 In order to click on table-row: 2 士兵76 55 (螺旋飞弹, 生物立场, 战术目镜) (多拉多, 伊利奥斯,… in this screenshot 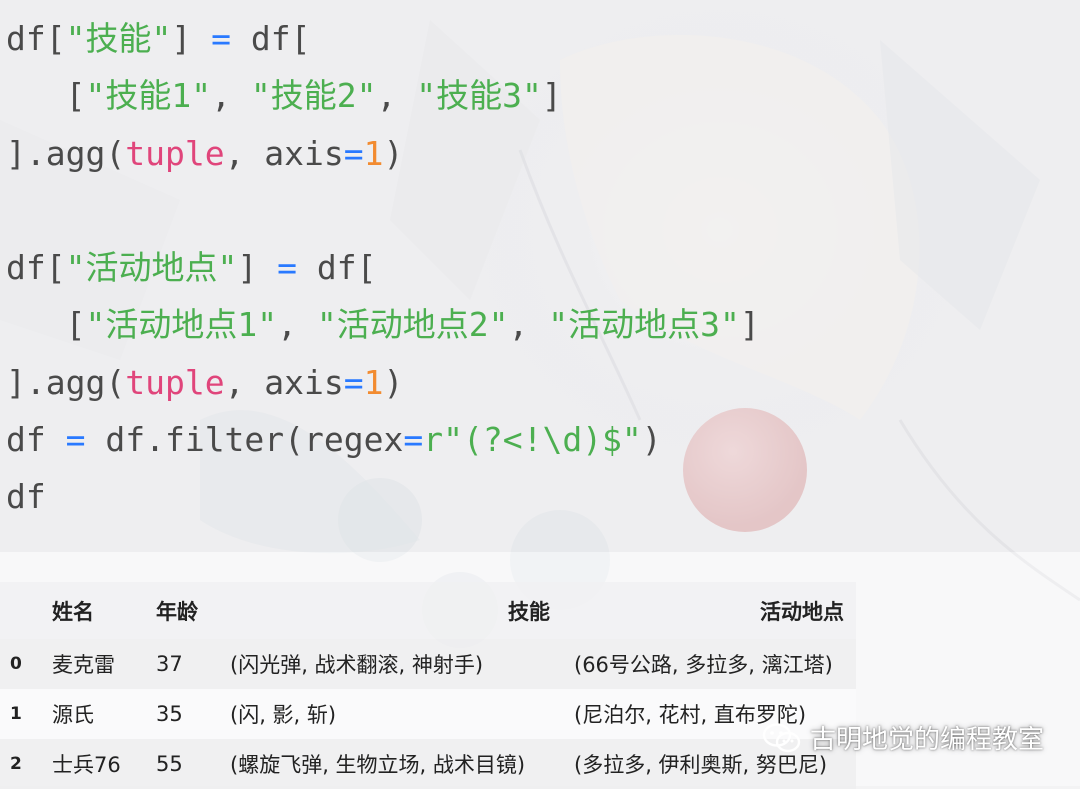, I will do `click(428, 764)`.